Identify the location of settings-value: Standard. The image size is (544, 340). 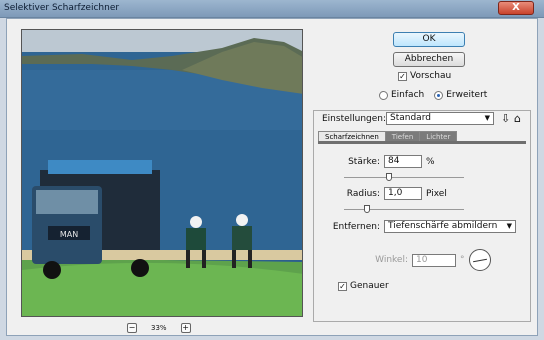
(410, 118).